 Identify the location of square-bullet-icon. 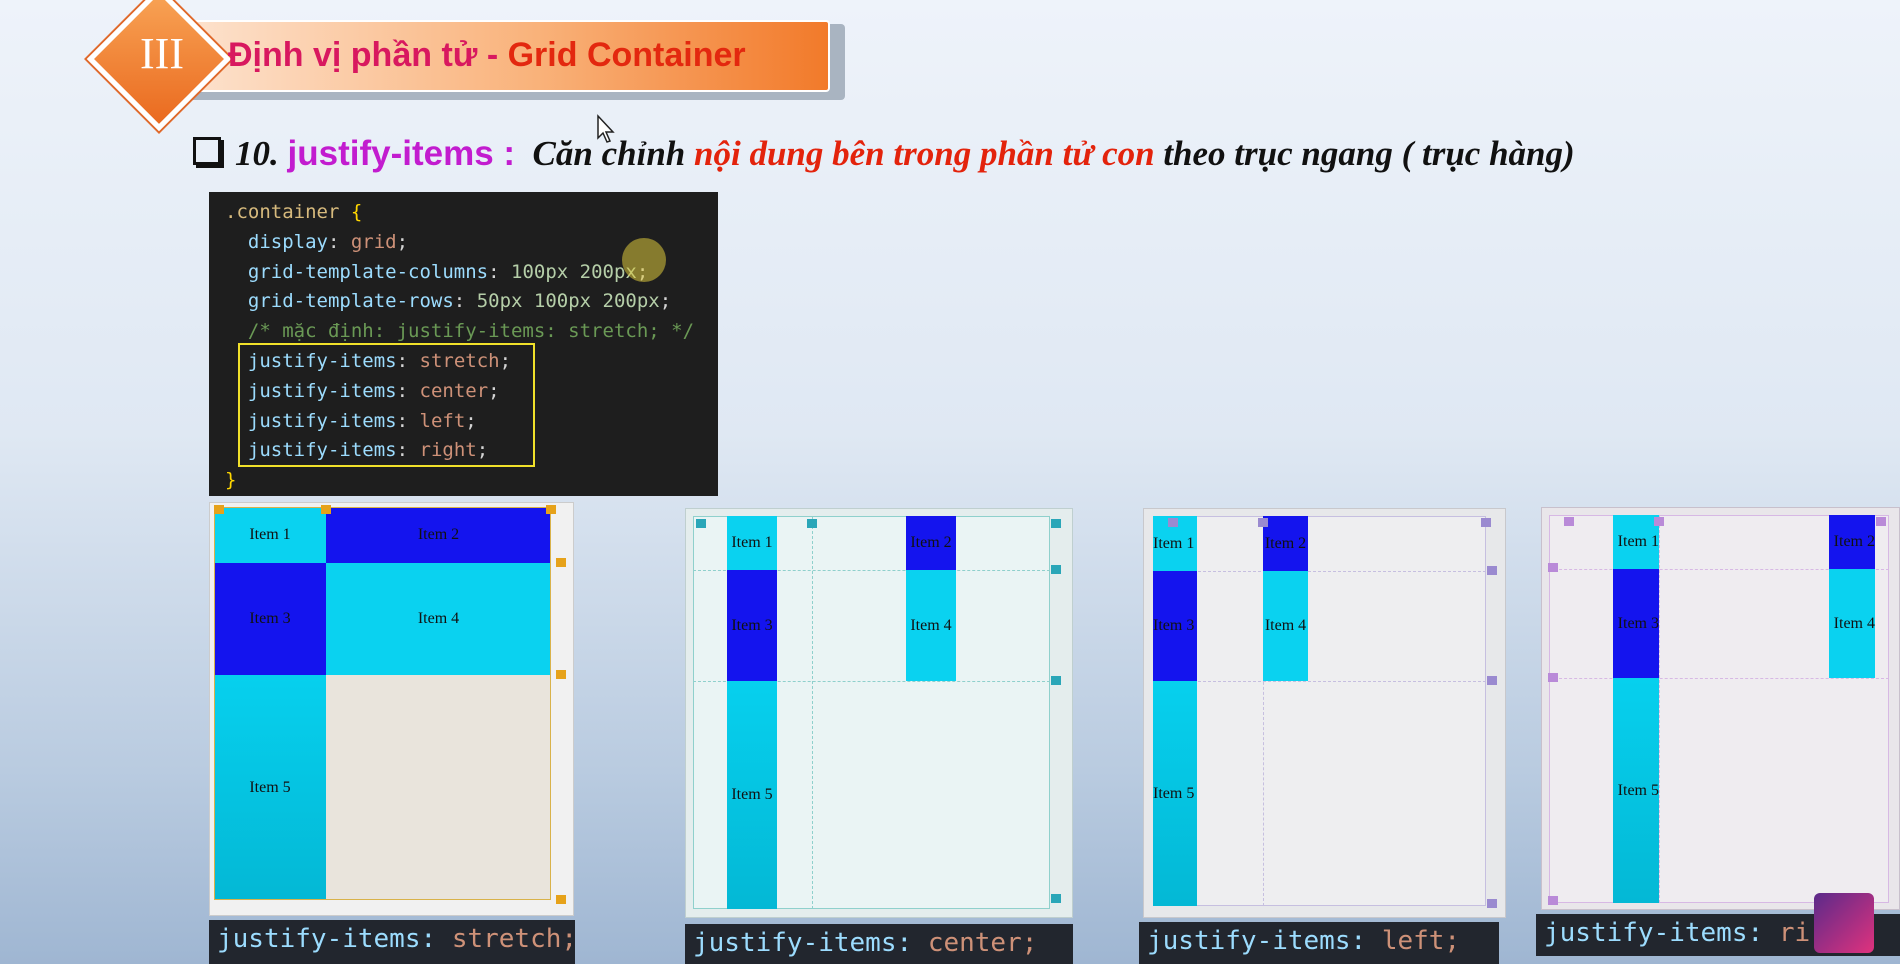
(207, 151).